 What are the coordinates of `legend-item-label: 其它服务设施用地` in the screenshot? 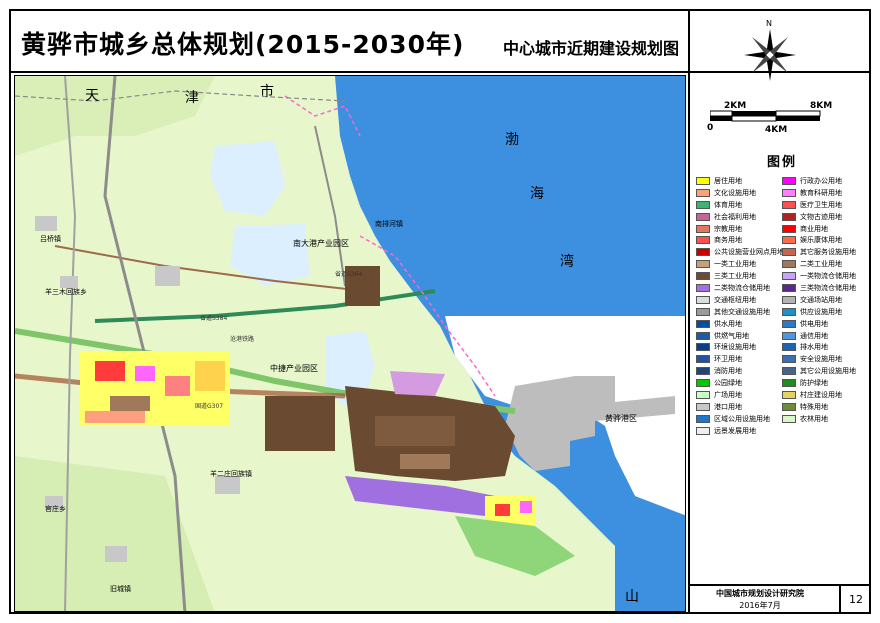 It's located at (828, 252).